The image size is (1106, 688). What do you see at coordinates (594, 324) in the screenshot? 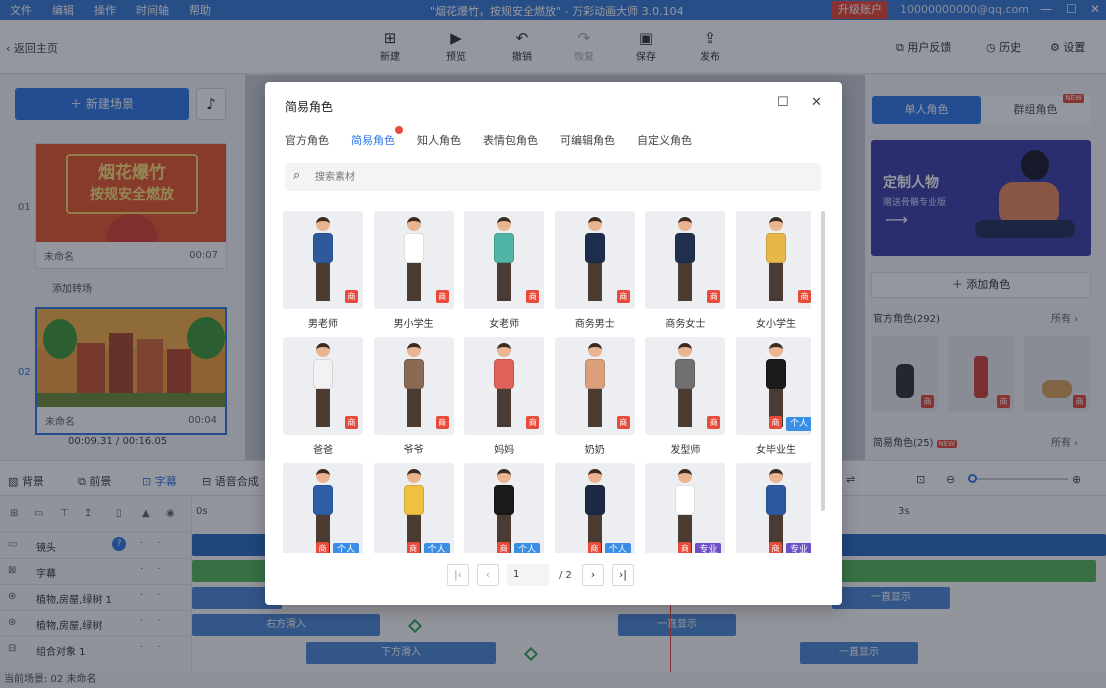
I see `character-label: 商务男士` at bounding box center [594, 324].